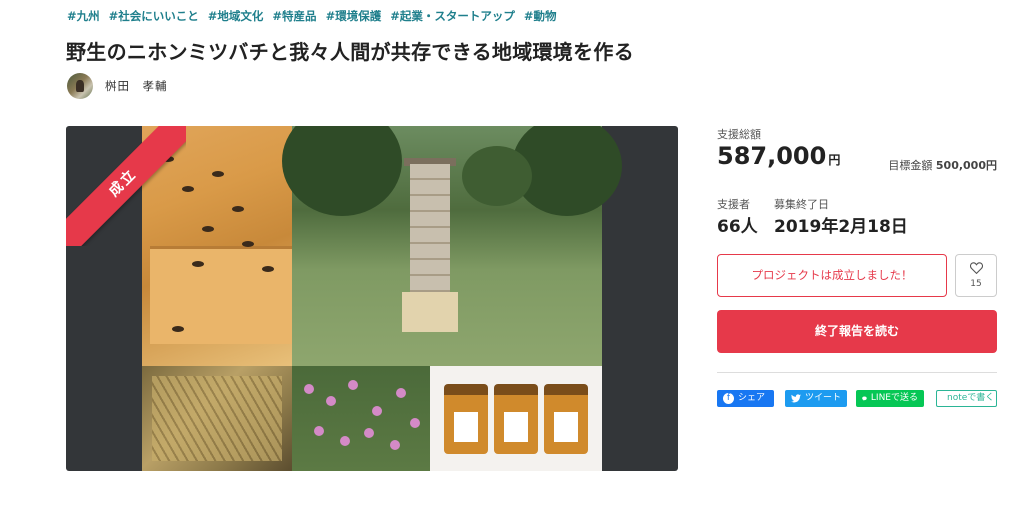 This screenshot has height=507, width=1024. I want to click on twitter-share-button: ツイート, so click(816, 398).